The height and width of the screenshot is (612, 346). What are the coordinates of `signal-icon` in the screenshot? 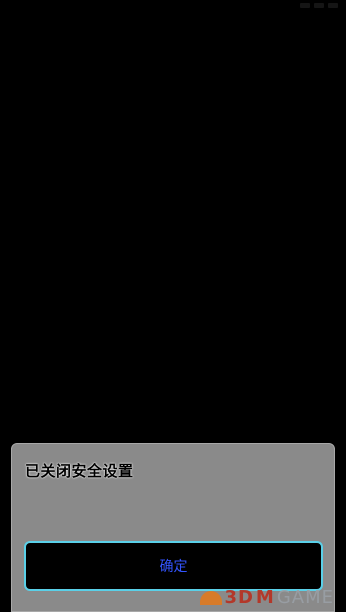 It's located at (305, 5).